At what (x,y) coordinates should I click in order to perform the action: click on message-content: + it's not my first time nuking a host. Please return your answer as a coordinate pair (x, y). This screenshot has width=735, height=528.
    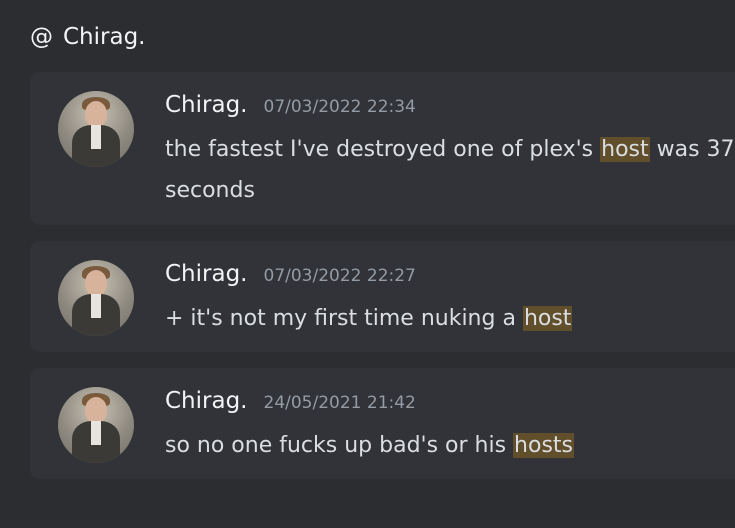
    Looking at the image, I should click on (450, 318).